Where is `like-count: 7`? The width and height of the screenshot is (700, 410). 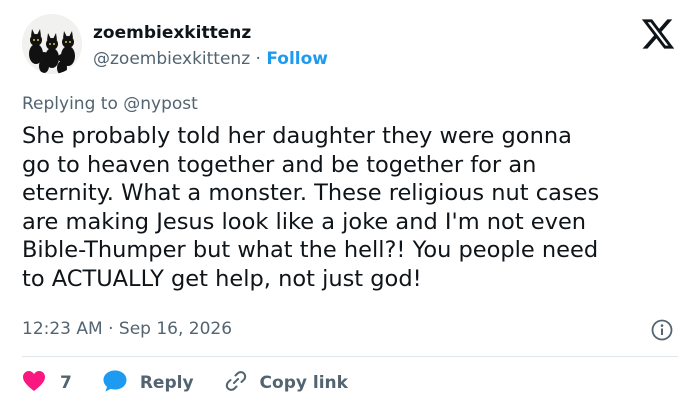
like-count: 7 is located at coordinates (66, 383).